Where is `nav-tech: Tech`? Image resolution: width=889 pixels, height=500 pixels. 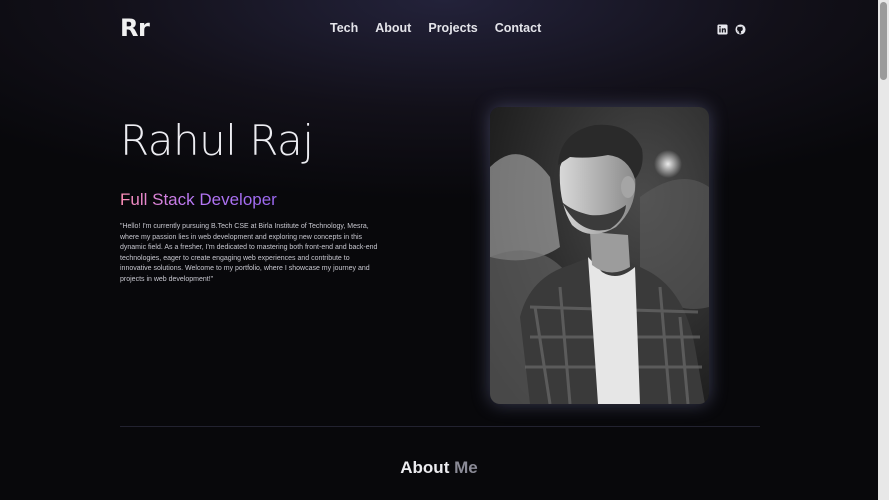 nav-tech: Tech is located at coordinates (344, 28).